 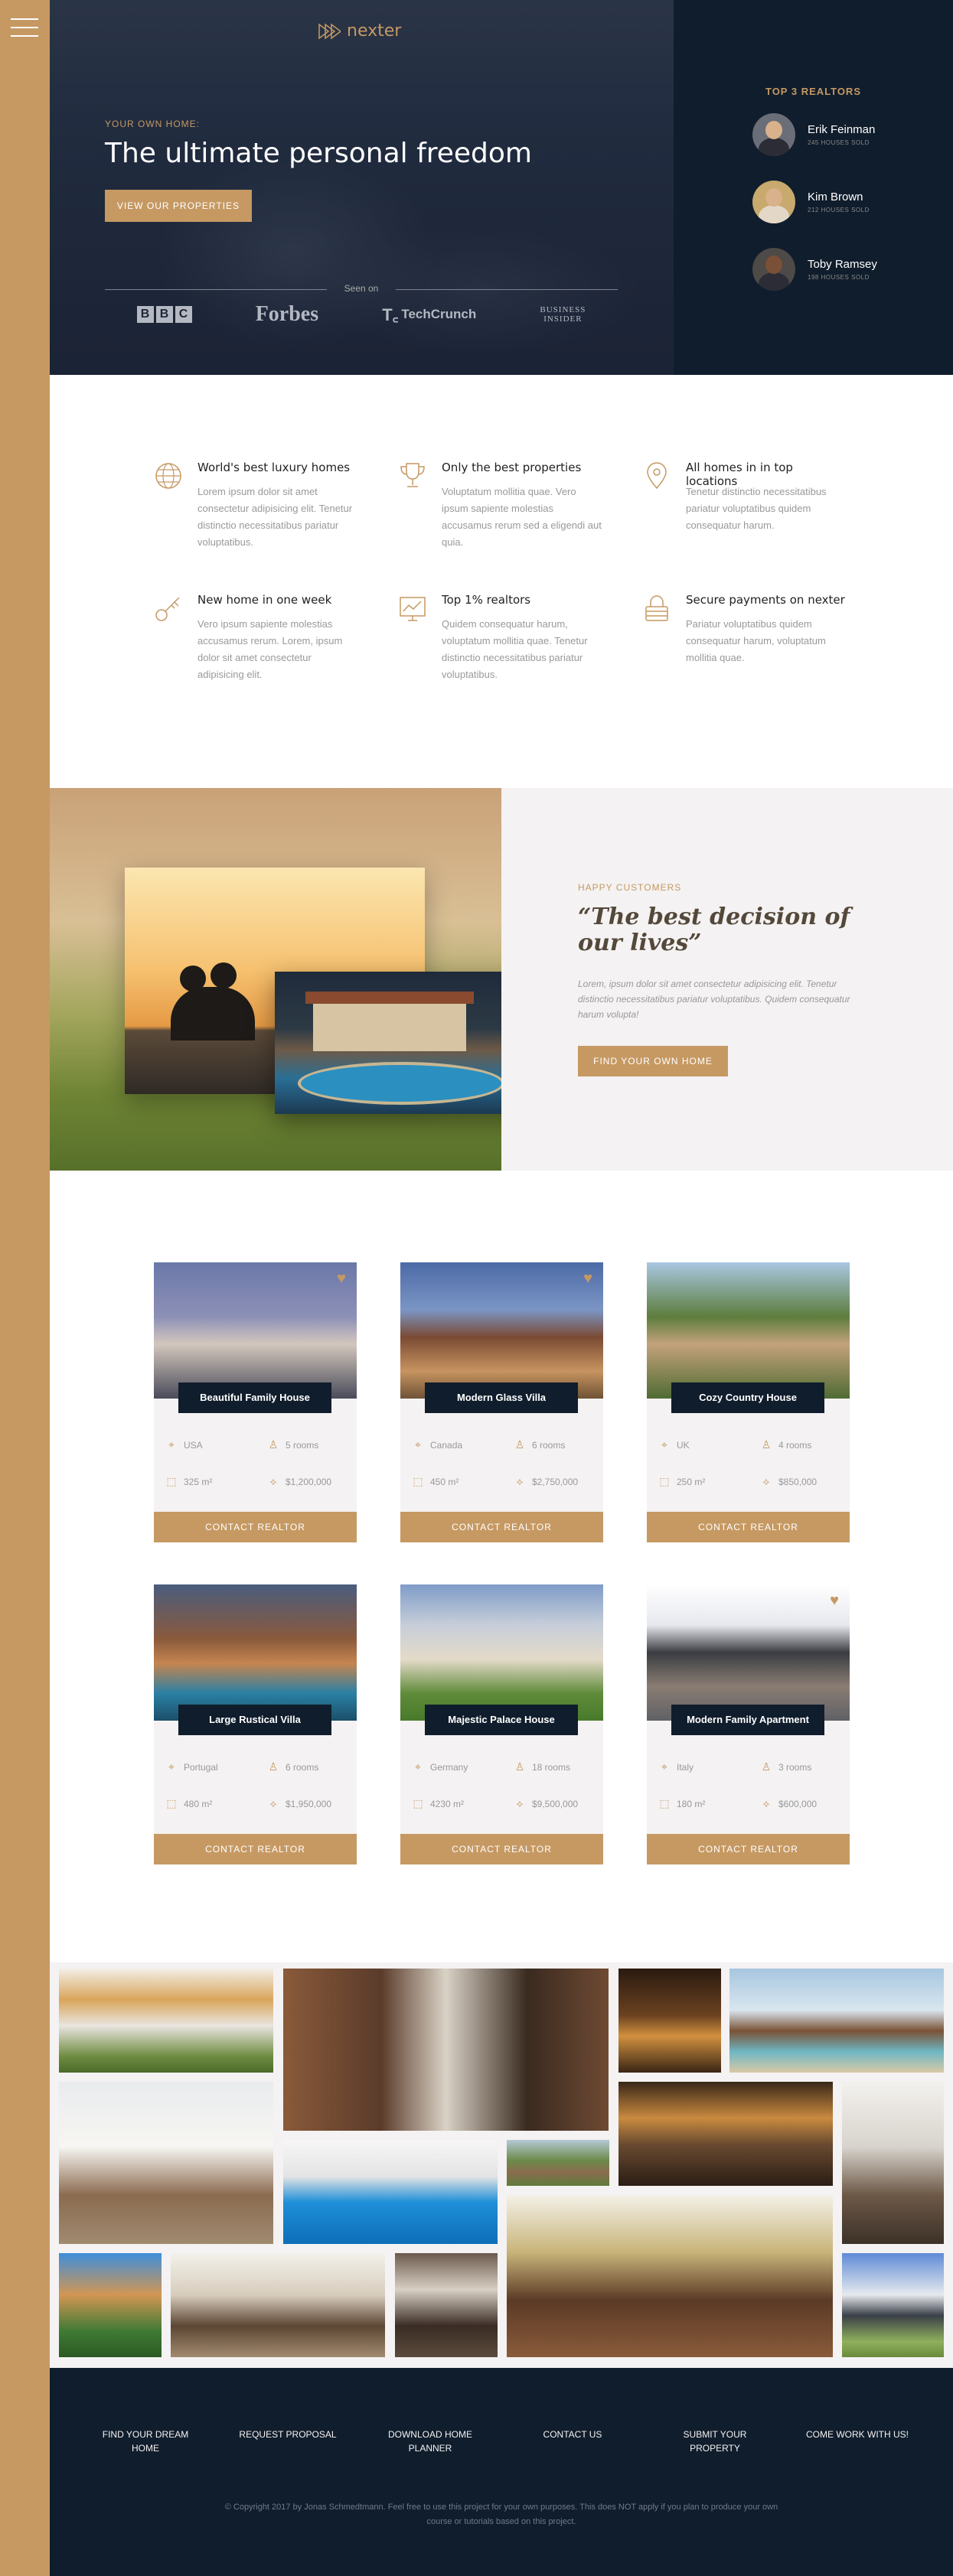 What do you see at coordinates (213, 999) in the screenshot?
I see `couple-silhouette` at bounding box center [213, 999].